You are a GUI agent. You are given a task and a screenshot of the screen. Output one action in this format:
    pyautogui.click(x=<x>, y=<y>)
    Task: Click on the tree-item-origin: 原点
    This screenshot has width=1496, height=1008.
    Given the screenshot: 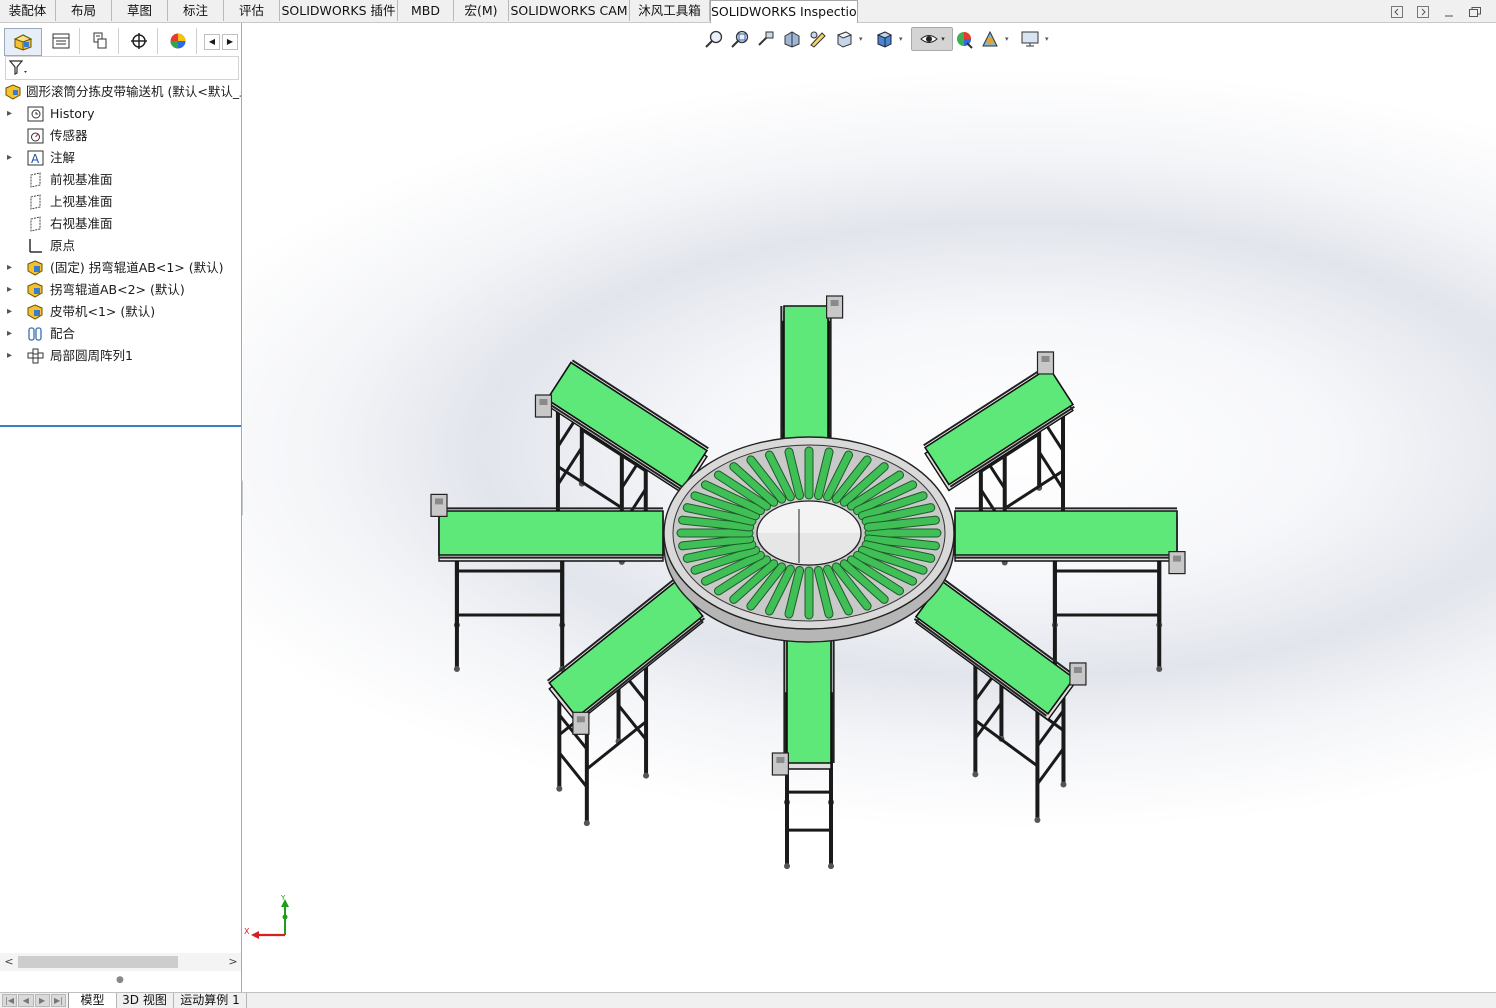 What is the action you would take?
    pyautogui.click(x=120, y=246)
    